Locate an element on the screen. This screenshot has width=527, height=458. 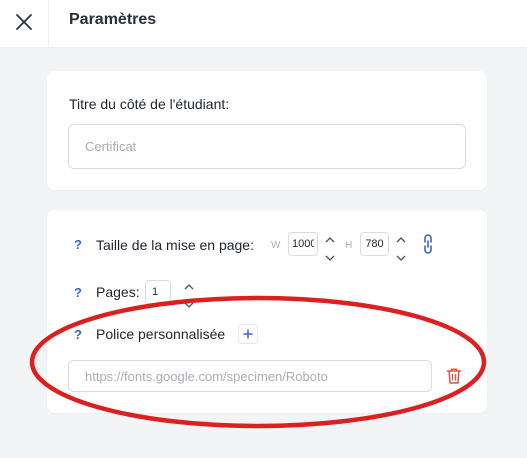
student-title-input is located at coordinates (267, 146).